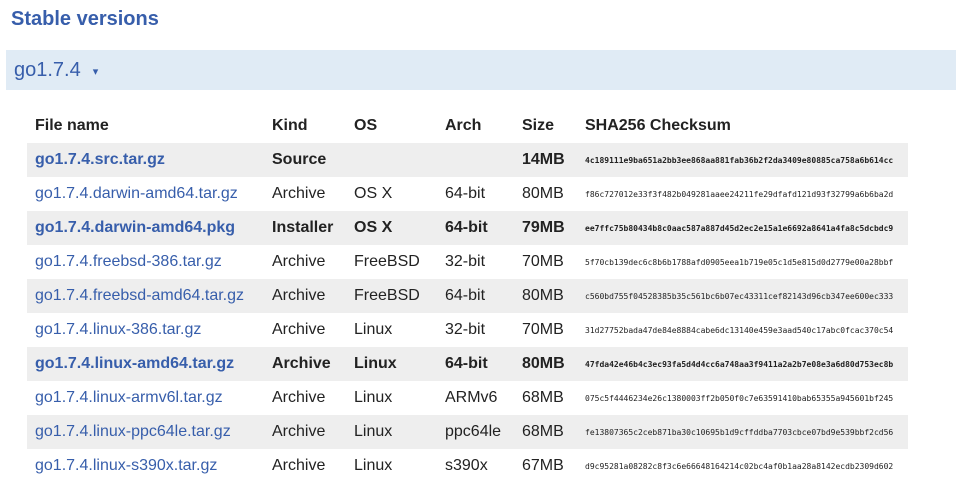 Image resolution: width=963 pixels, height=496 pixels. Describe the element at coordinates (95, 71) in the screenshot. I see `caret-down-icon: ▾` at that location.